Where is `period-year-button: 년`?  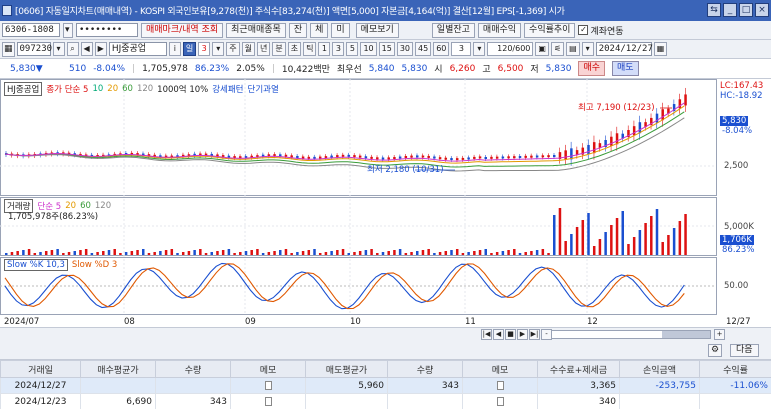
period-year-button: 년 is located at coordinates (263, 49).